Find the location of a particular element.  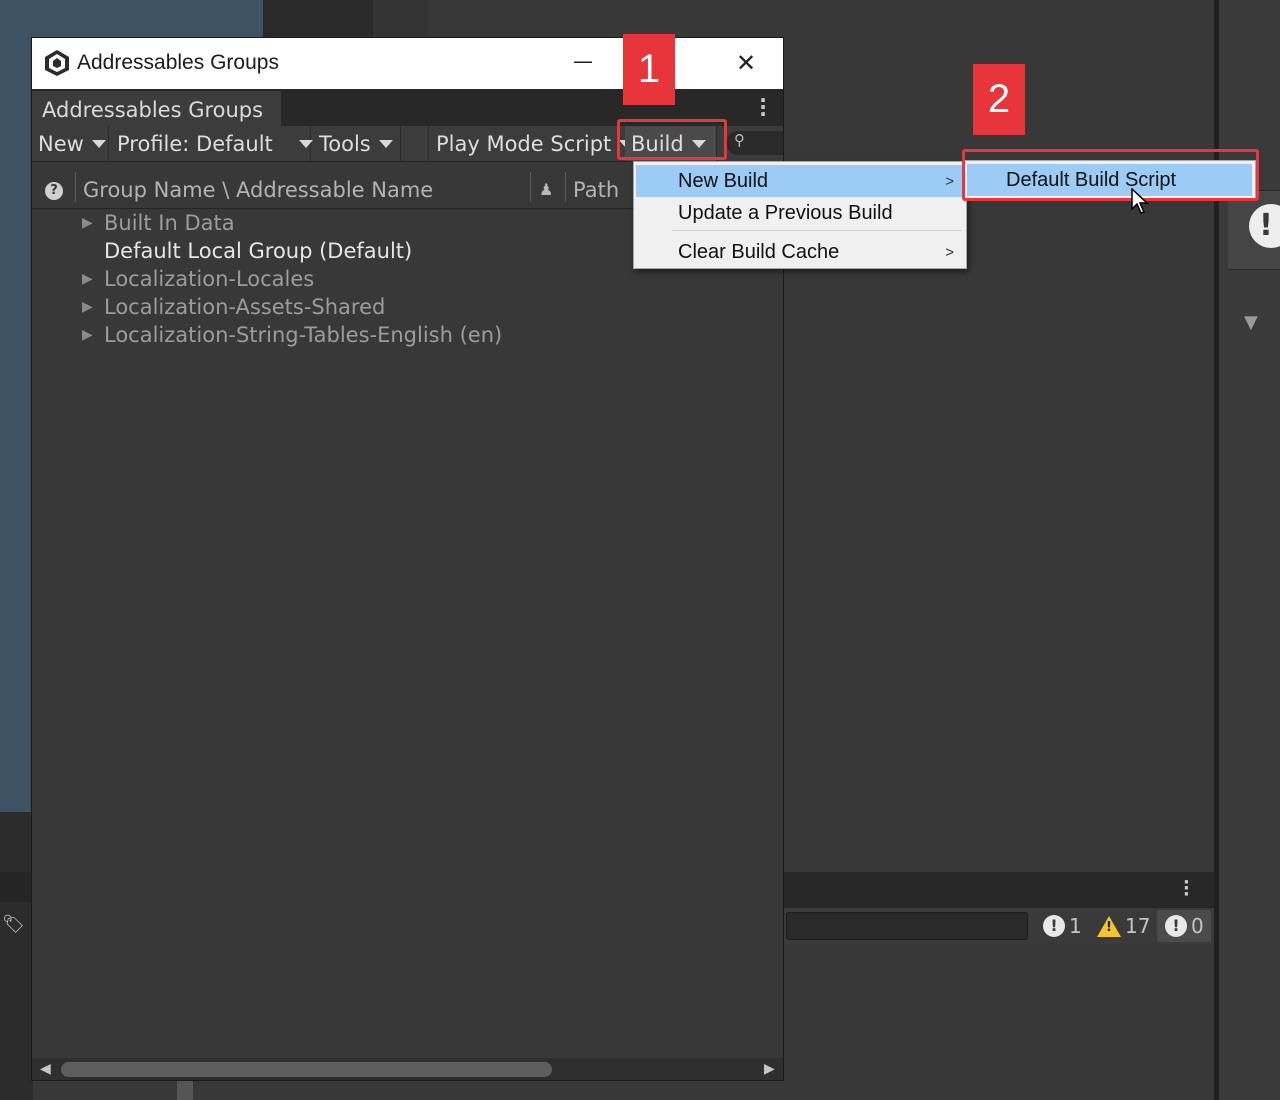

scroll-left-arrow-icon: ◀ is located at coordinates (45, 1069).